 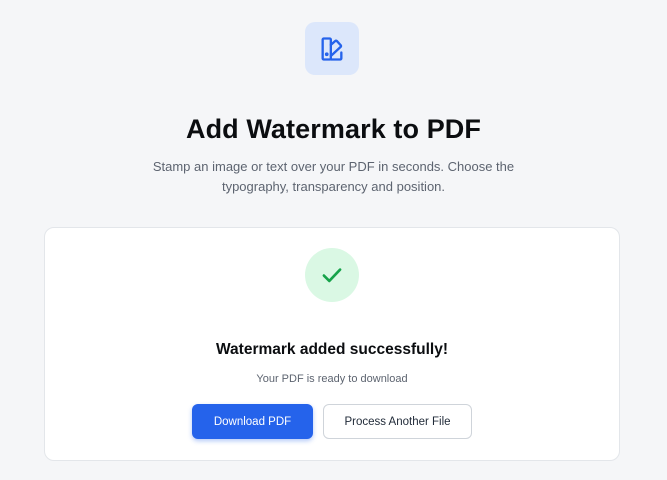 I want to click on checkmark-icon, so click(x=332, y=275).